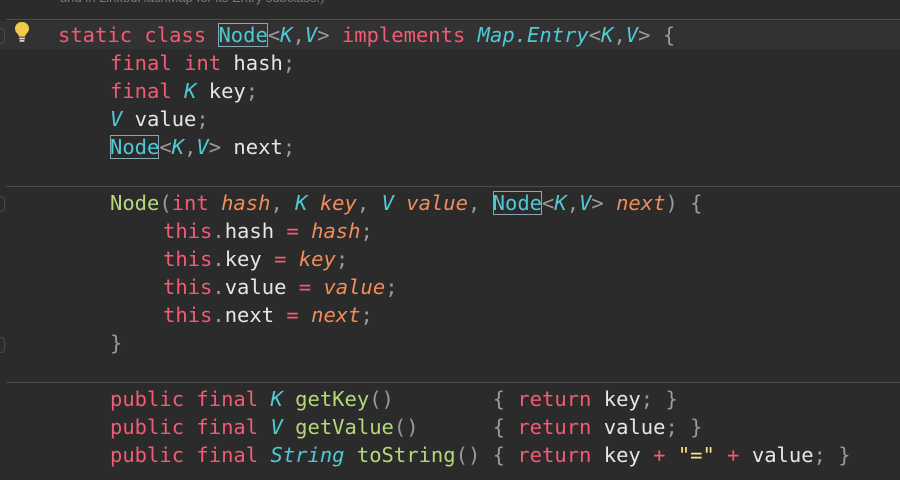  Describe the element at coordinates (175, 35) in the screenshot. I see `code-token: class` at that location.